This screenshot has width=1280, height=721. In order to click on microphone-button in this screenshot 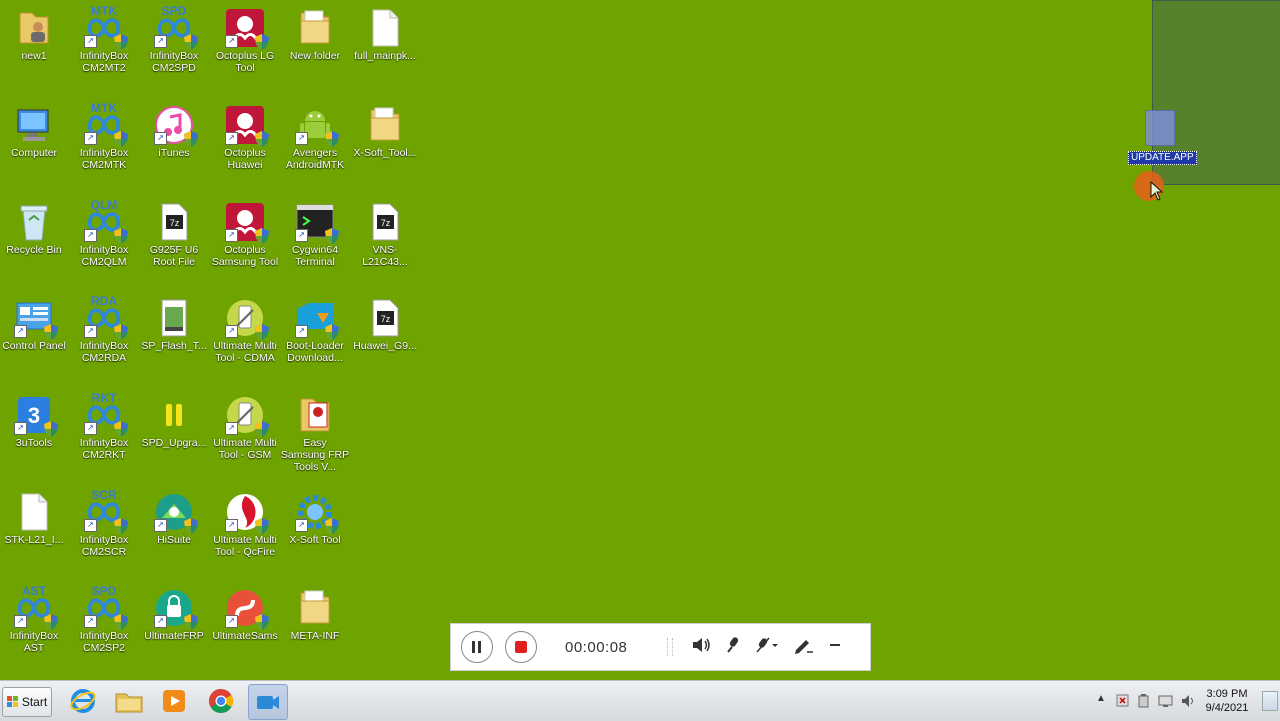, I will do `click(733, 647)`.